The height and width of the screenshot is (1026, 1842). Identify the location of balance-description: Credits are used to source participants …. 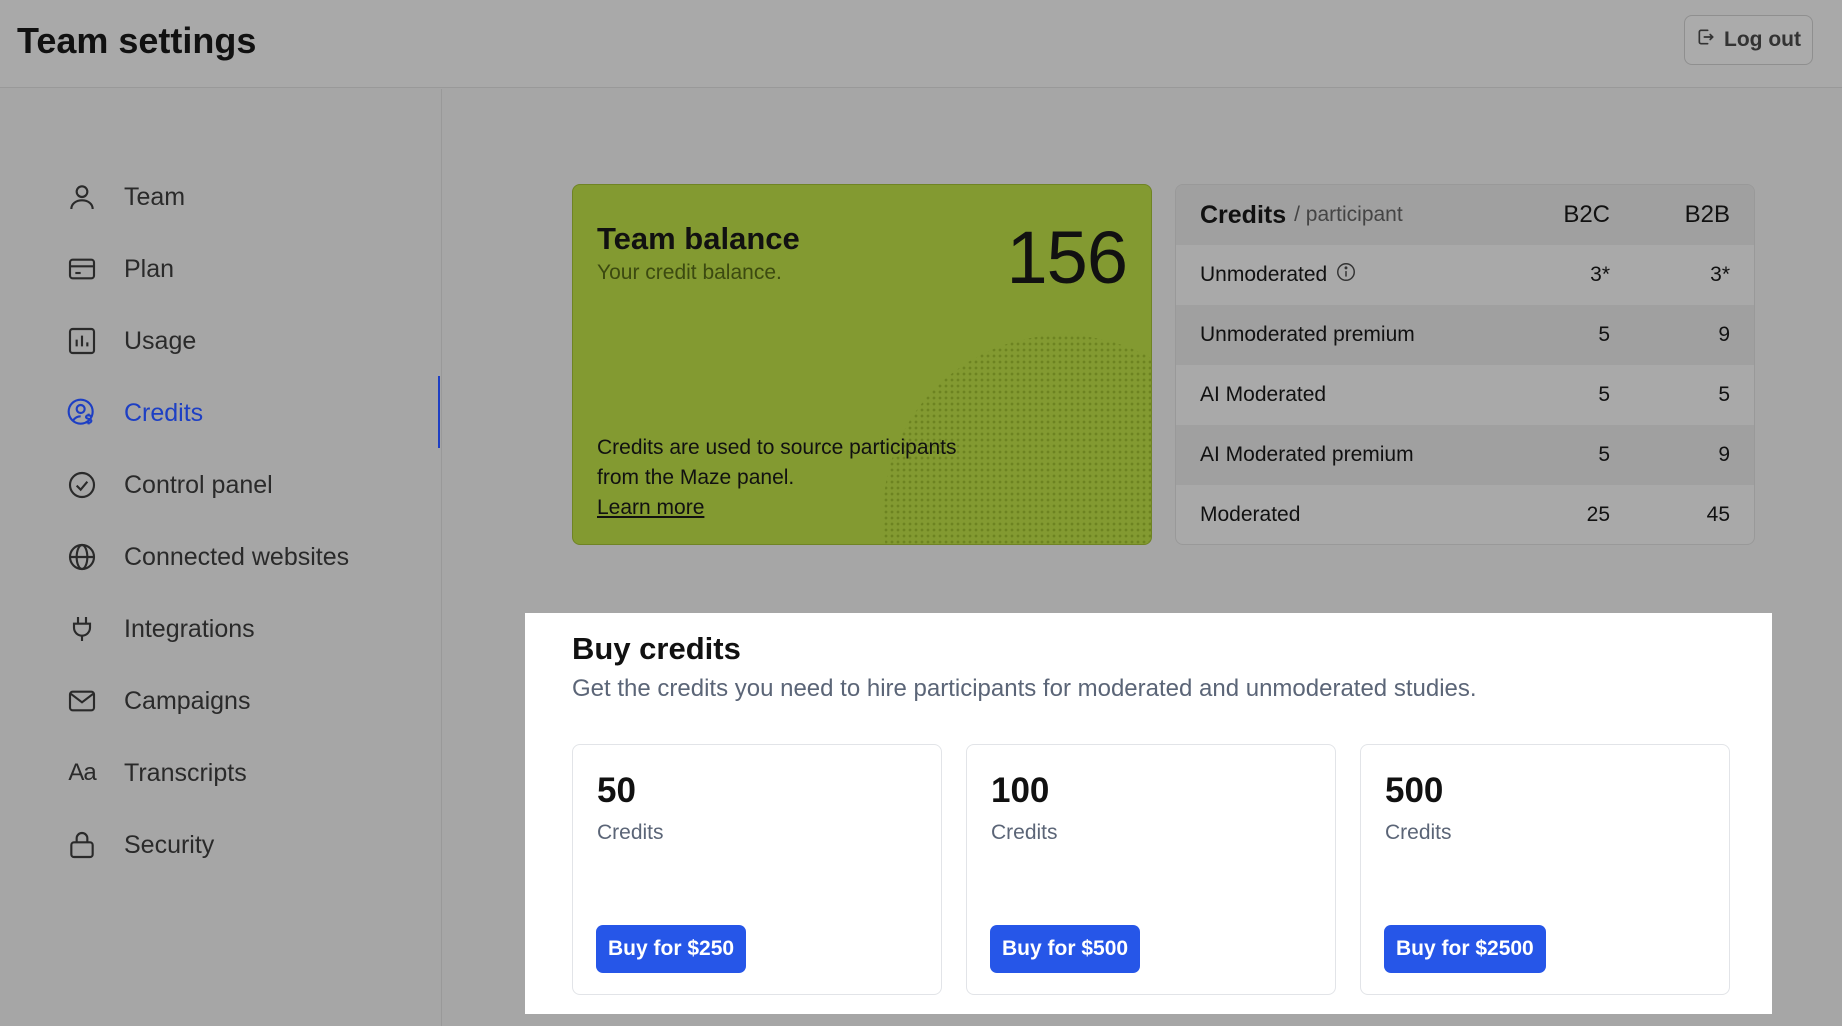
(777, 478).